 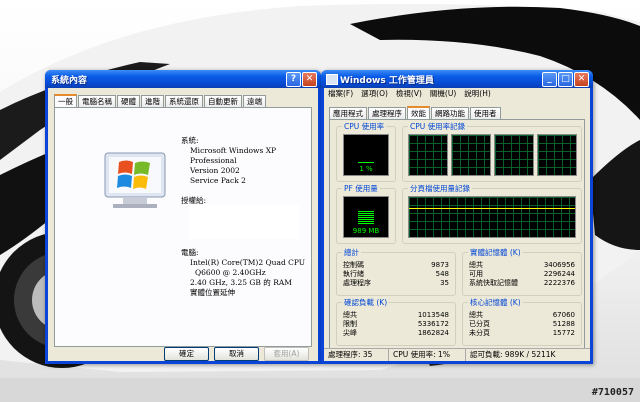 What do you see at coordinates (186, 354) in the screenshot?
I see `ok-button: 確定` at bounding box center [186, 354].